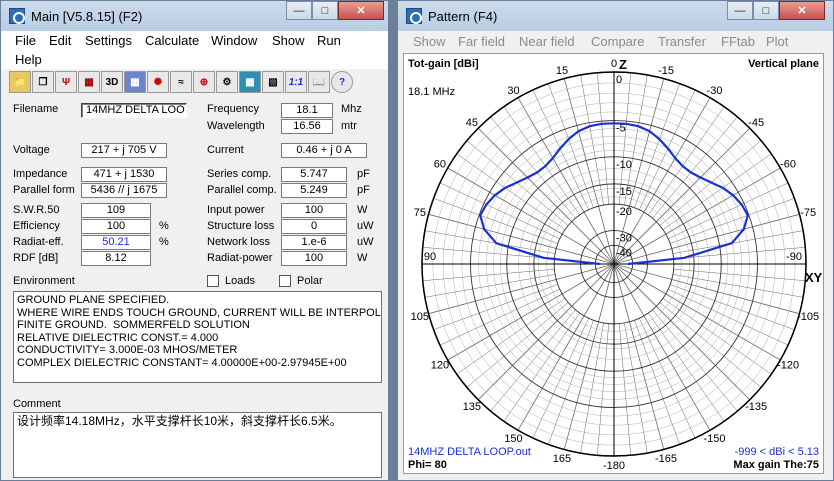  I want to click on filename-field: 14MHZ DELTA LOO, so click(134, 110).